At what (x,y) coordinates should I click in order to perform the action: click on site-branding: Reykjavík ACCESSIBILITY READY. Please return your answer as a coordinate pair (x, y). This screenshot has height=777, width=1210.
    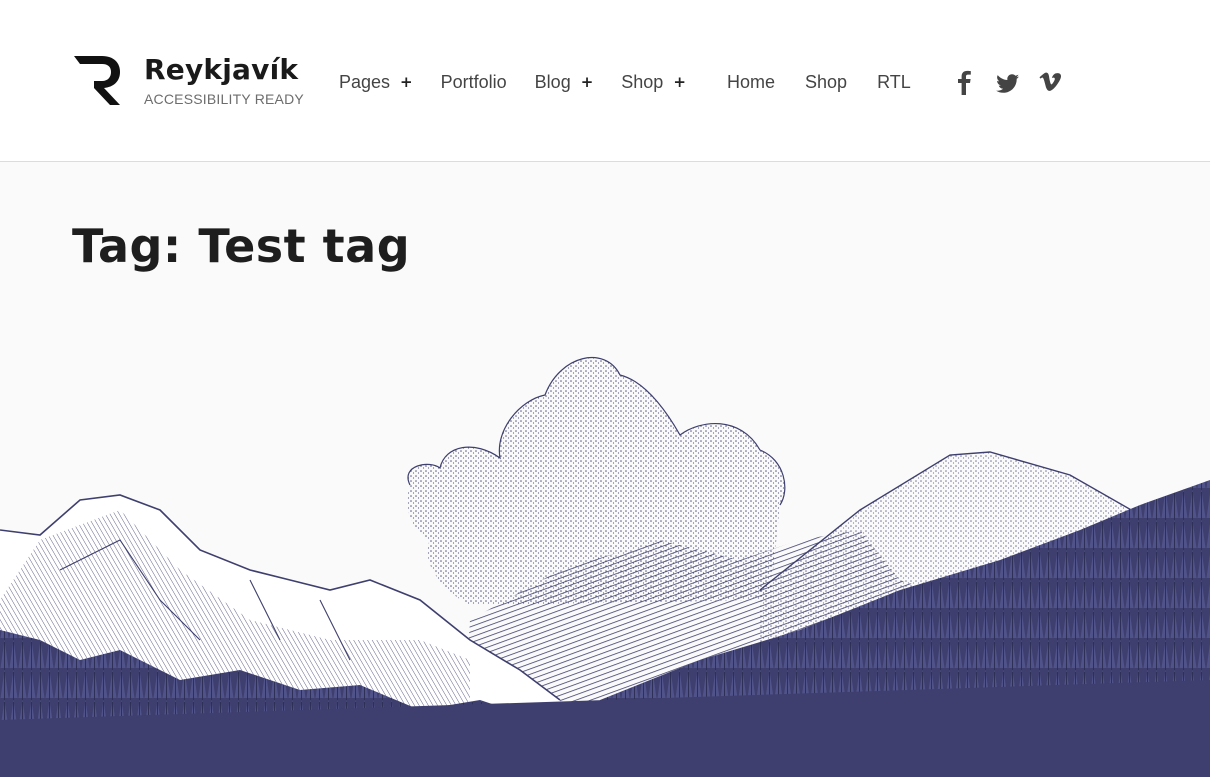
    Looking at the image, I should click on (188, 80).